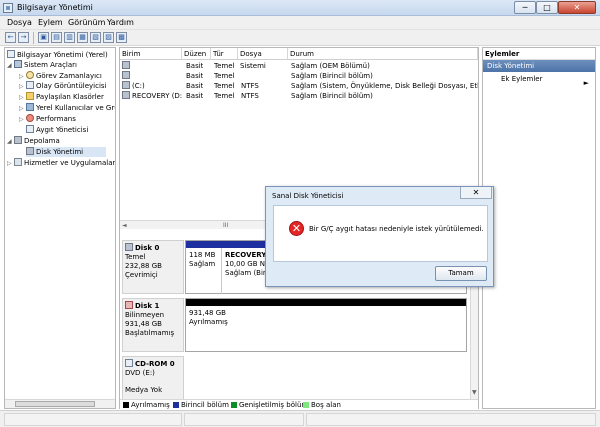 This screenshot has height=427, width=600. Describe the element at coordinates (82, 37) in the screenshot. I see `help-icon: ▦` at that location.